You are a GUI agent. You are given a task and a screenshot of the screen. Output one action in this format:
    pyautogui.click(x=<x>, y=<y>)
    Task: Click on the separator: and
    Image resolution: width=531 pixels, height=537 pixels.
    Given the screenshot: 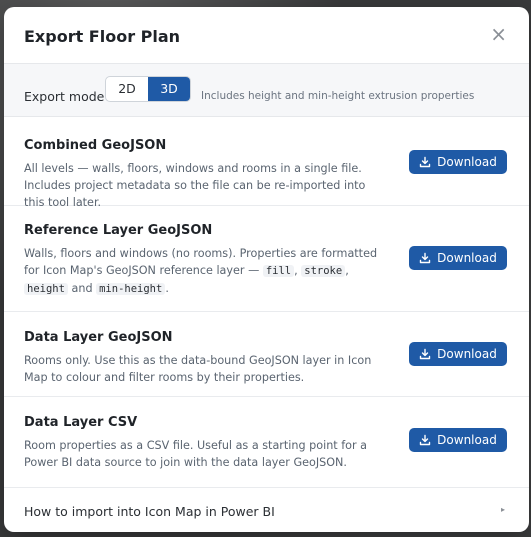 What is the action you would take?
    pyautogui.click(x=82, y=288)
    